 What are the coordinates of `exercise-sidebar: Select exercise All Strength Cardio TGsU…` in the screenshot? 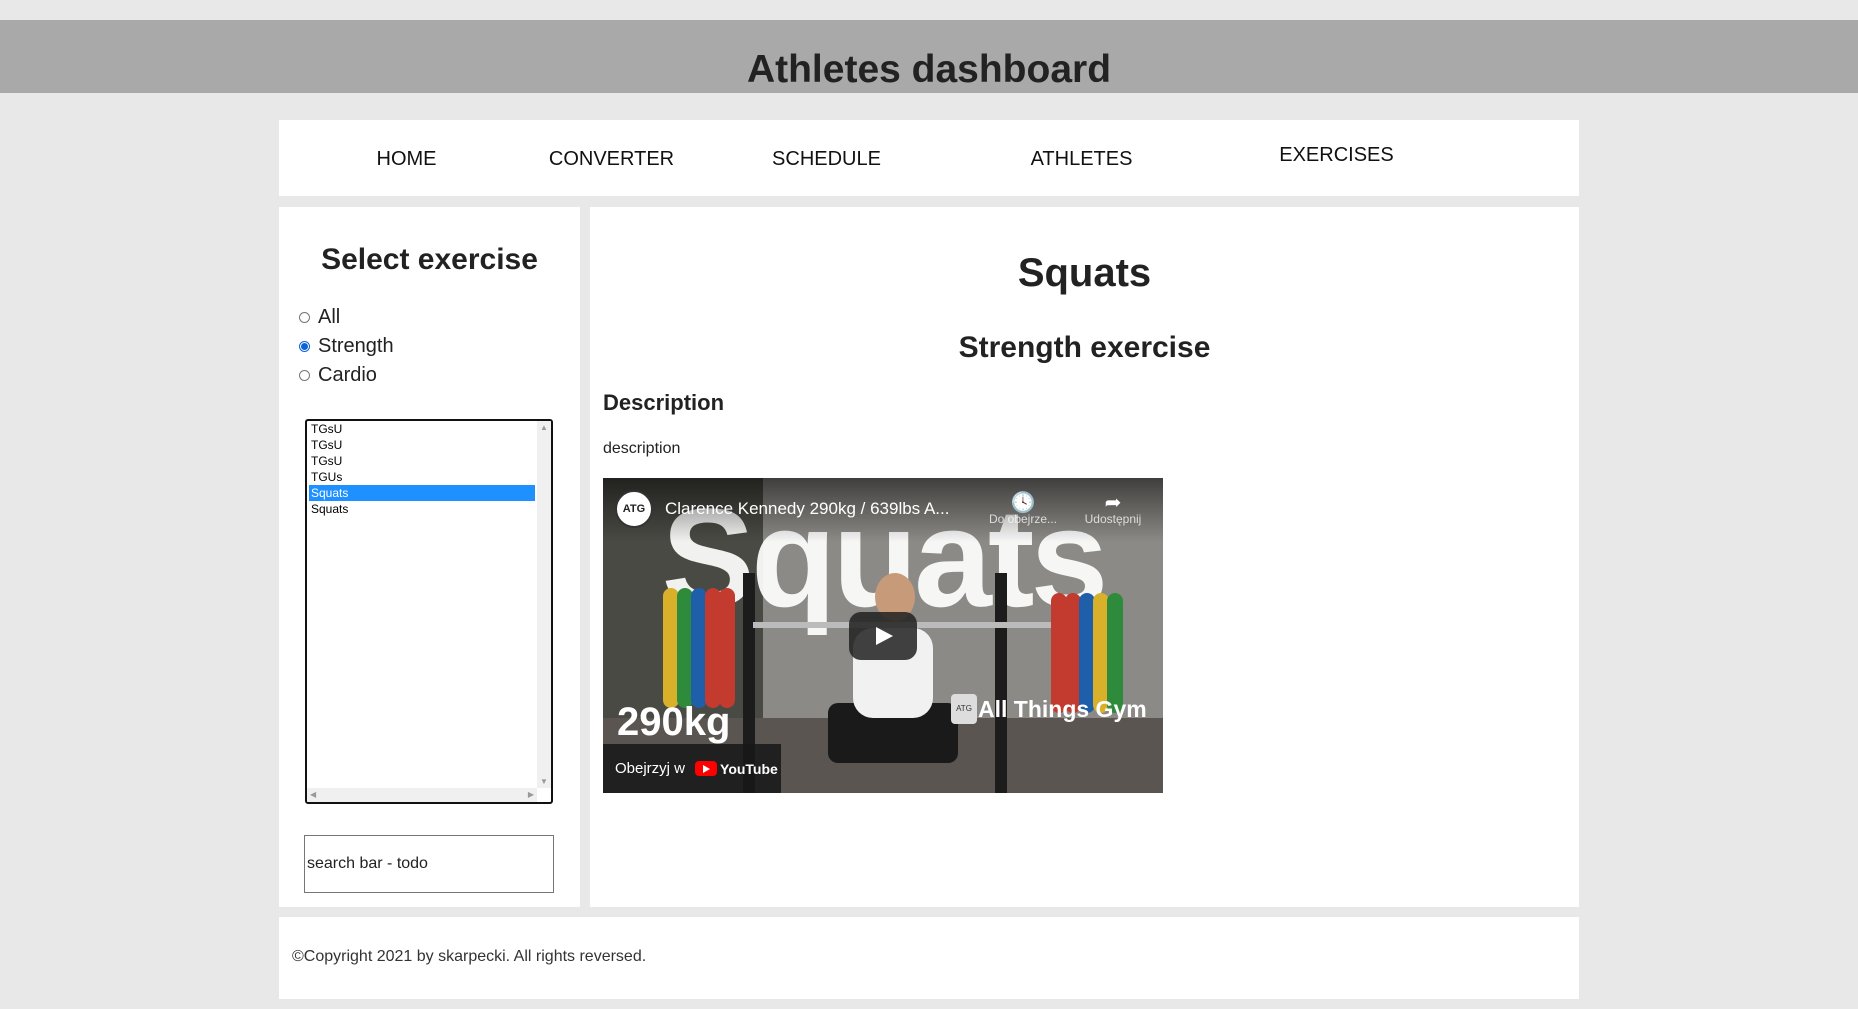 It's located at (429, 557).